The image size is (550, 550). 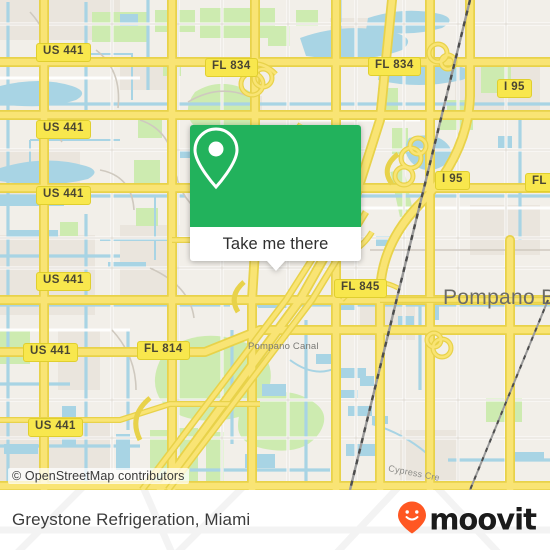 What do you see at coordinates (163, 350) in the screenshot?
I see `road-shield: FL 814` at bounding box center [163, 350].